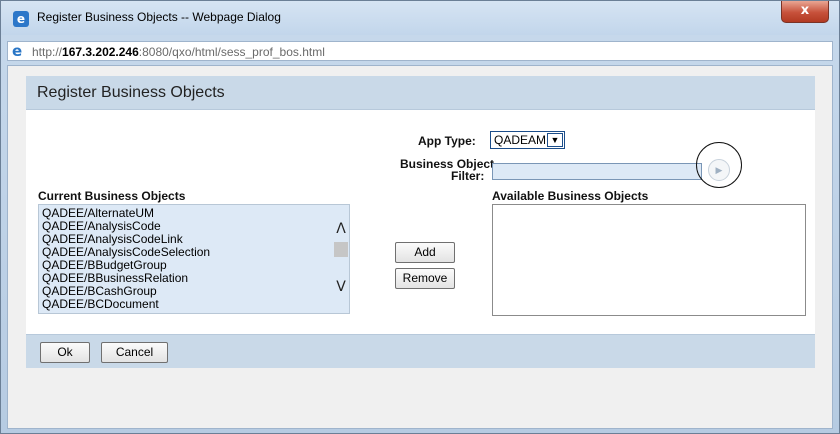 This screenshot has width=840, height=434. I want to click on chevron-down-icon: ᐯ, so click(341, 287).